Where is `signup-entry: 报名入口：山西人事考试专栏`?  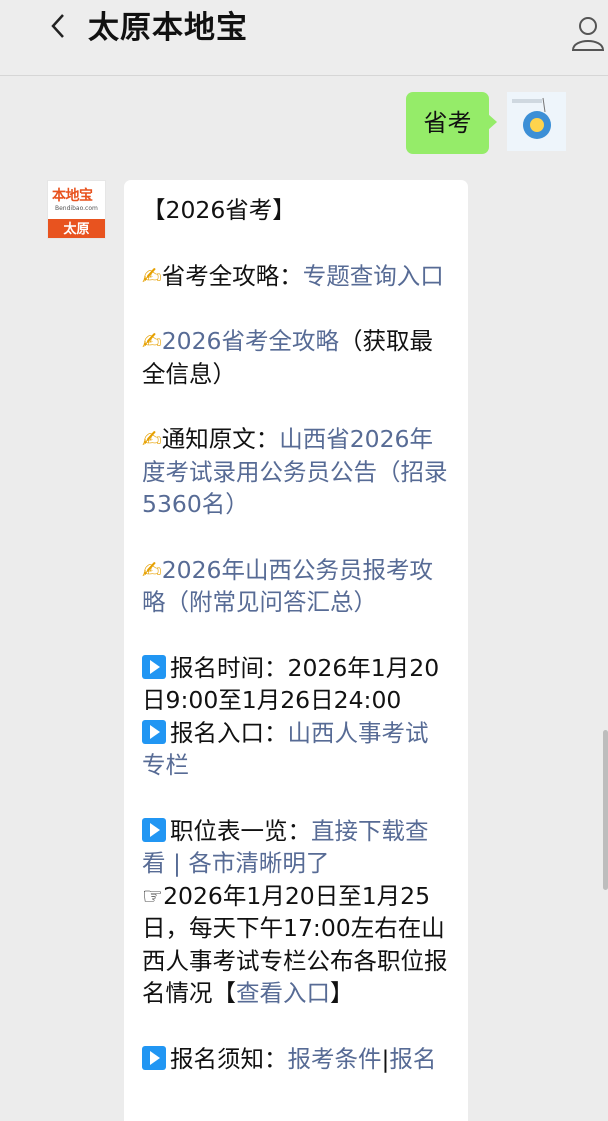
signup-entry: 报名入口：山西人事考试专栏 is located at coordinates (295, 749).